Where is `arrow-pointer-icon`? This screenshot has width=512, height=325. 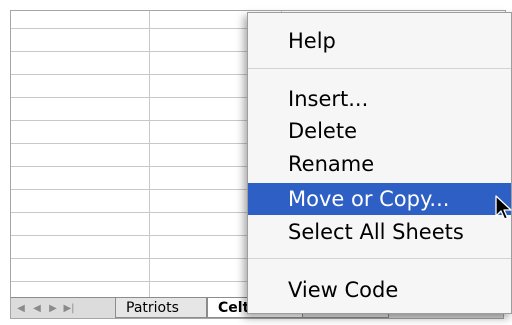 arrow-pointer-icon is located at coordinates (503, 207).